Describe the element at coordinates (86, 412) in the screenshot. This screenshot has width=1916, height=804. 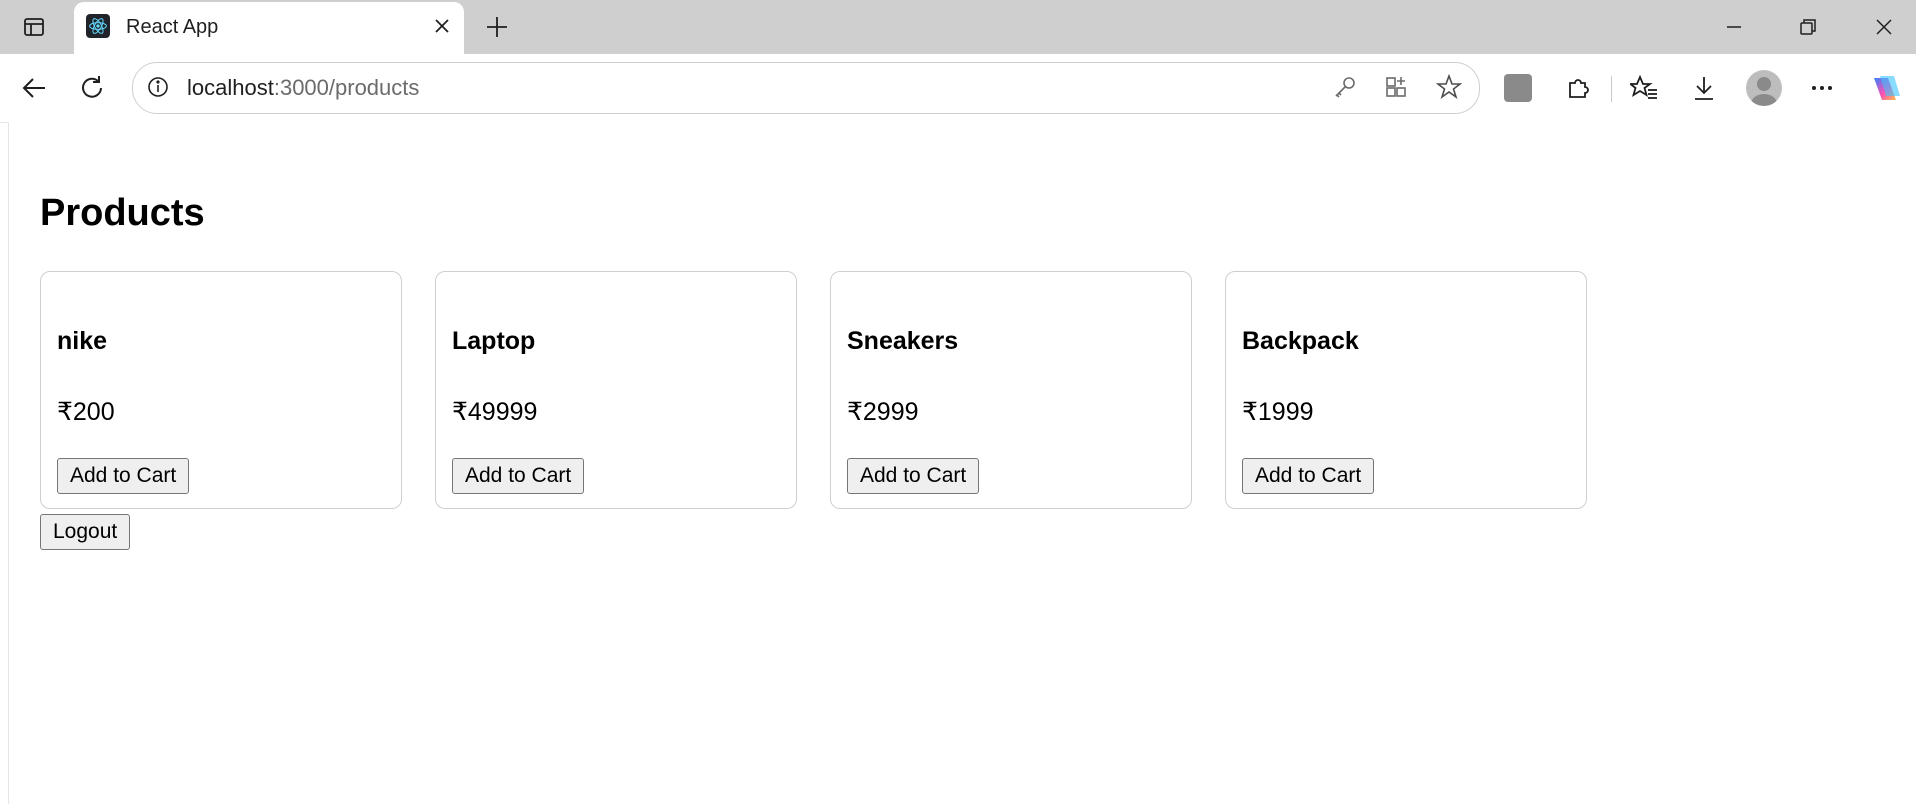
I see `product-price: ₹200` at that location.